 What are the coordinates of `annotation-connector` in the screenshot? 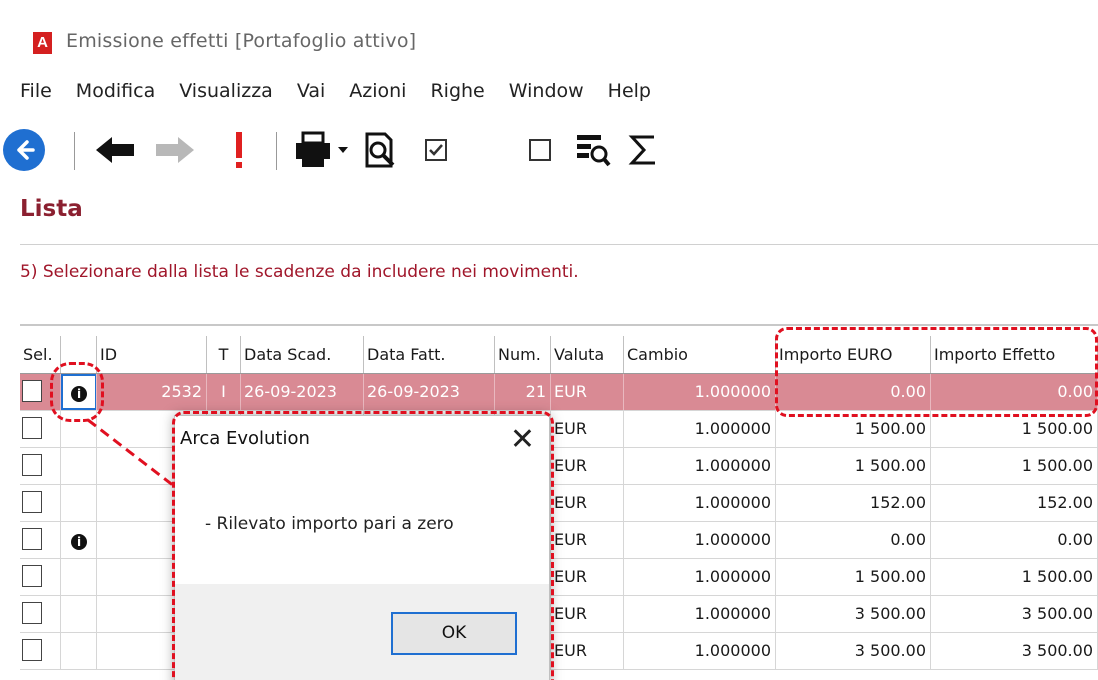 It's located at (131, 453).